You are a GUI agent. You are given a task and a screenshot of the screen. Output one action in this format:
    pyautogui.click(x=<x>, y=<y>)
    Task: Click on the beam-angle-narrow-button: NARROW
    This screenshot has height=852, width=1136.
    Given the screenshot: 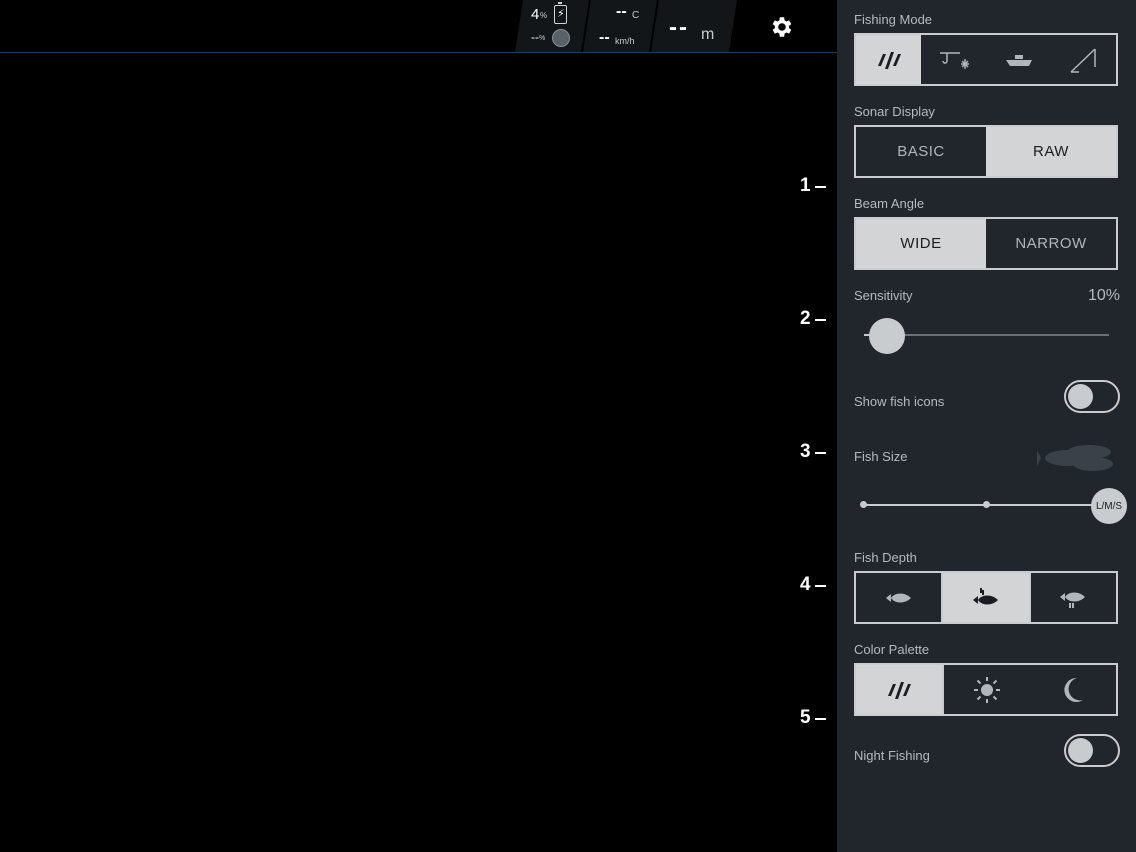 What is the action you would take?
    pyautogui.click(x=1051, y=243)
    